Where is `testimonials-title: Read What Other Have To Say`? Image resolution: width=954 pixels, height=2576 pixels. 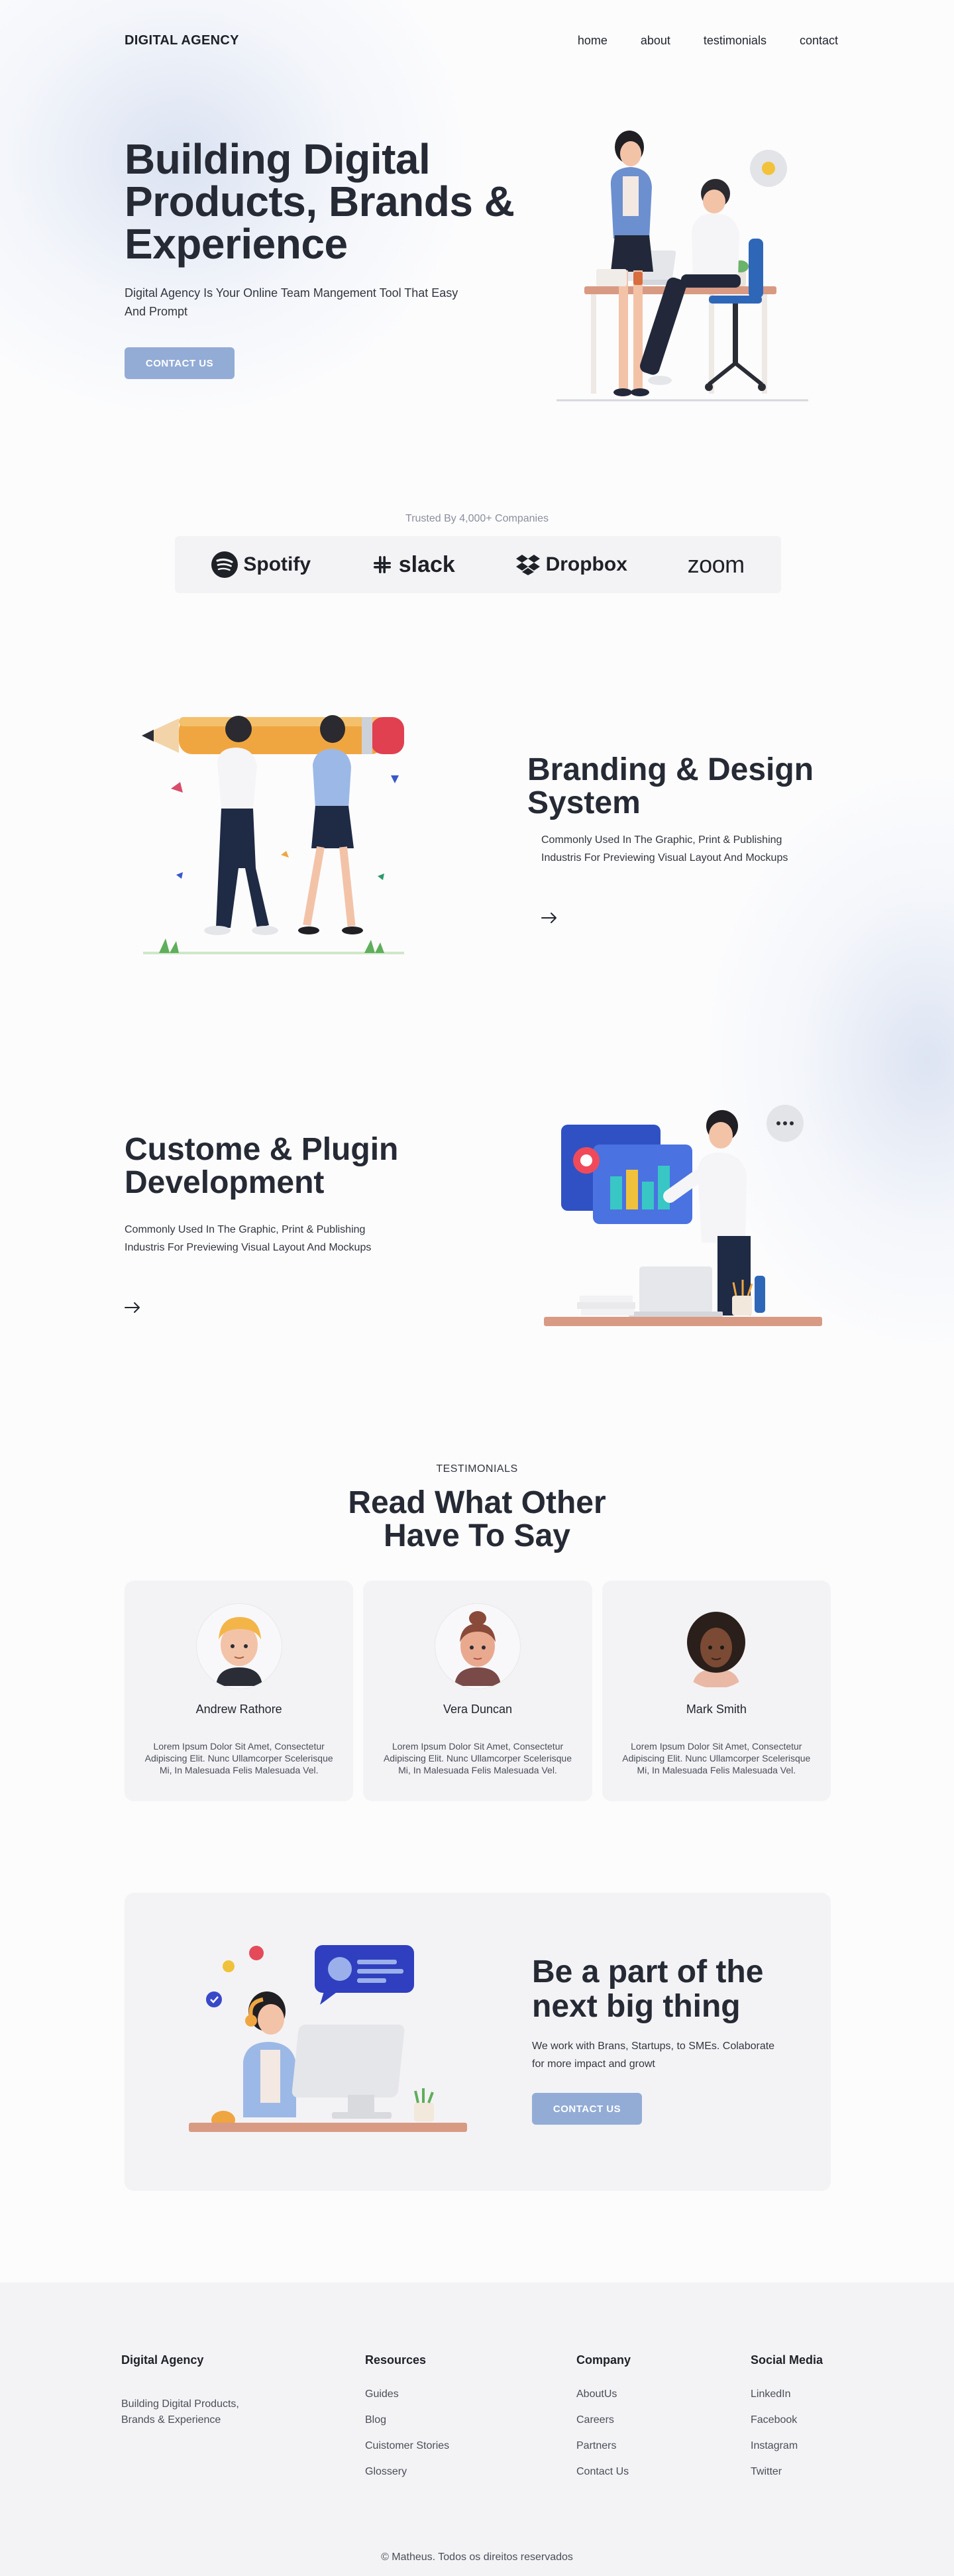
testimonials-title: Read What Other Have To Say is located at coordinates (477, 1519).